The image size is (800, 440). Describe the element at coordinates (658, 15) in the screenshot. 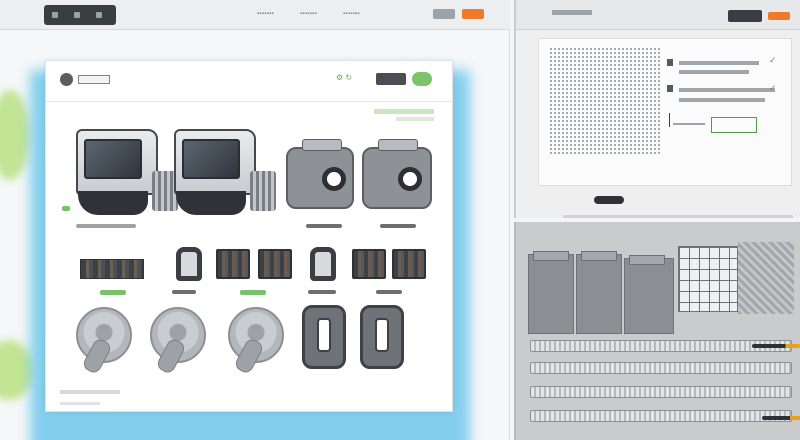

I see `preview-toolbar` at that location.